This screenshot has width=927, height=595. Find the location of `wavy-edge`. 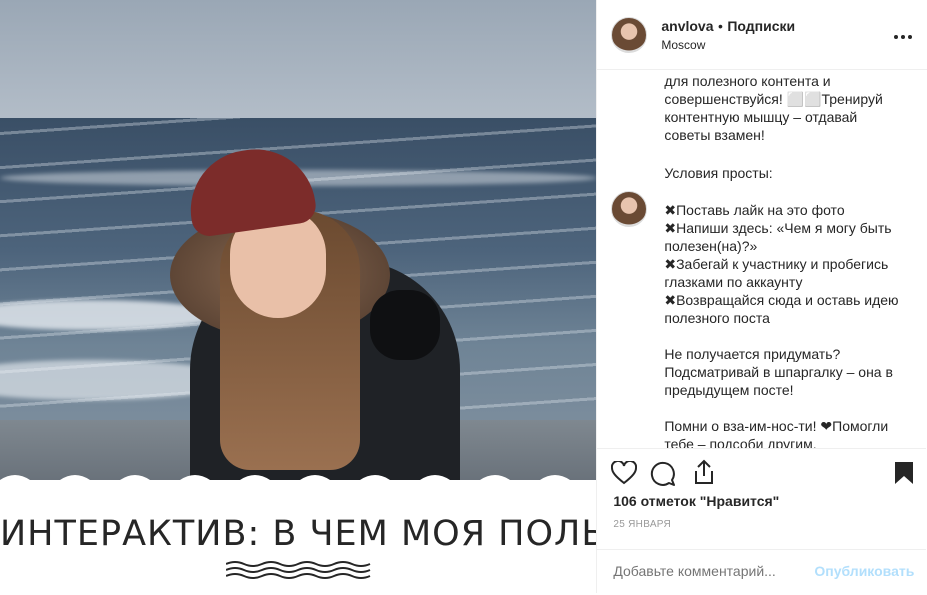

wavy-edge is located at coordinates (298, 483).